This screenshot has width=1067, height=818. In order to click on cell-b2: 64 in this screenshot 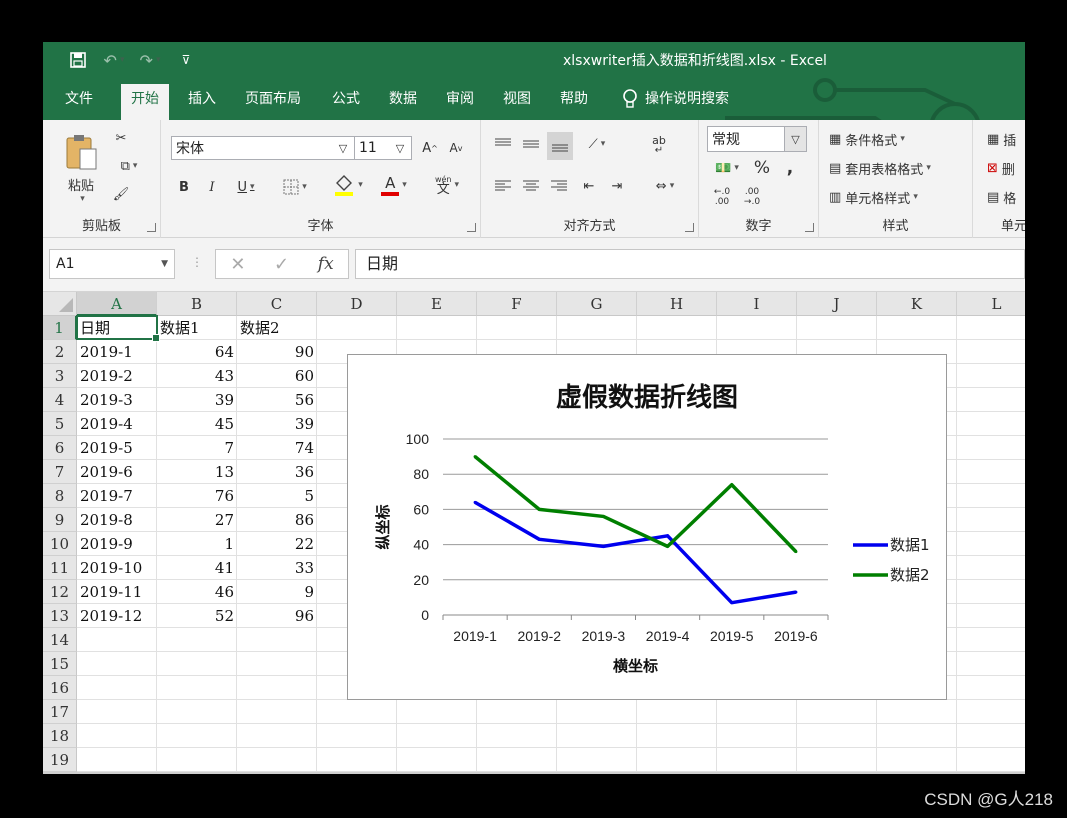, I will do `click(197, 352)`.